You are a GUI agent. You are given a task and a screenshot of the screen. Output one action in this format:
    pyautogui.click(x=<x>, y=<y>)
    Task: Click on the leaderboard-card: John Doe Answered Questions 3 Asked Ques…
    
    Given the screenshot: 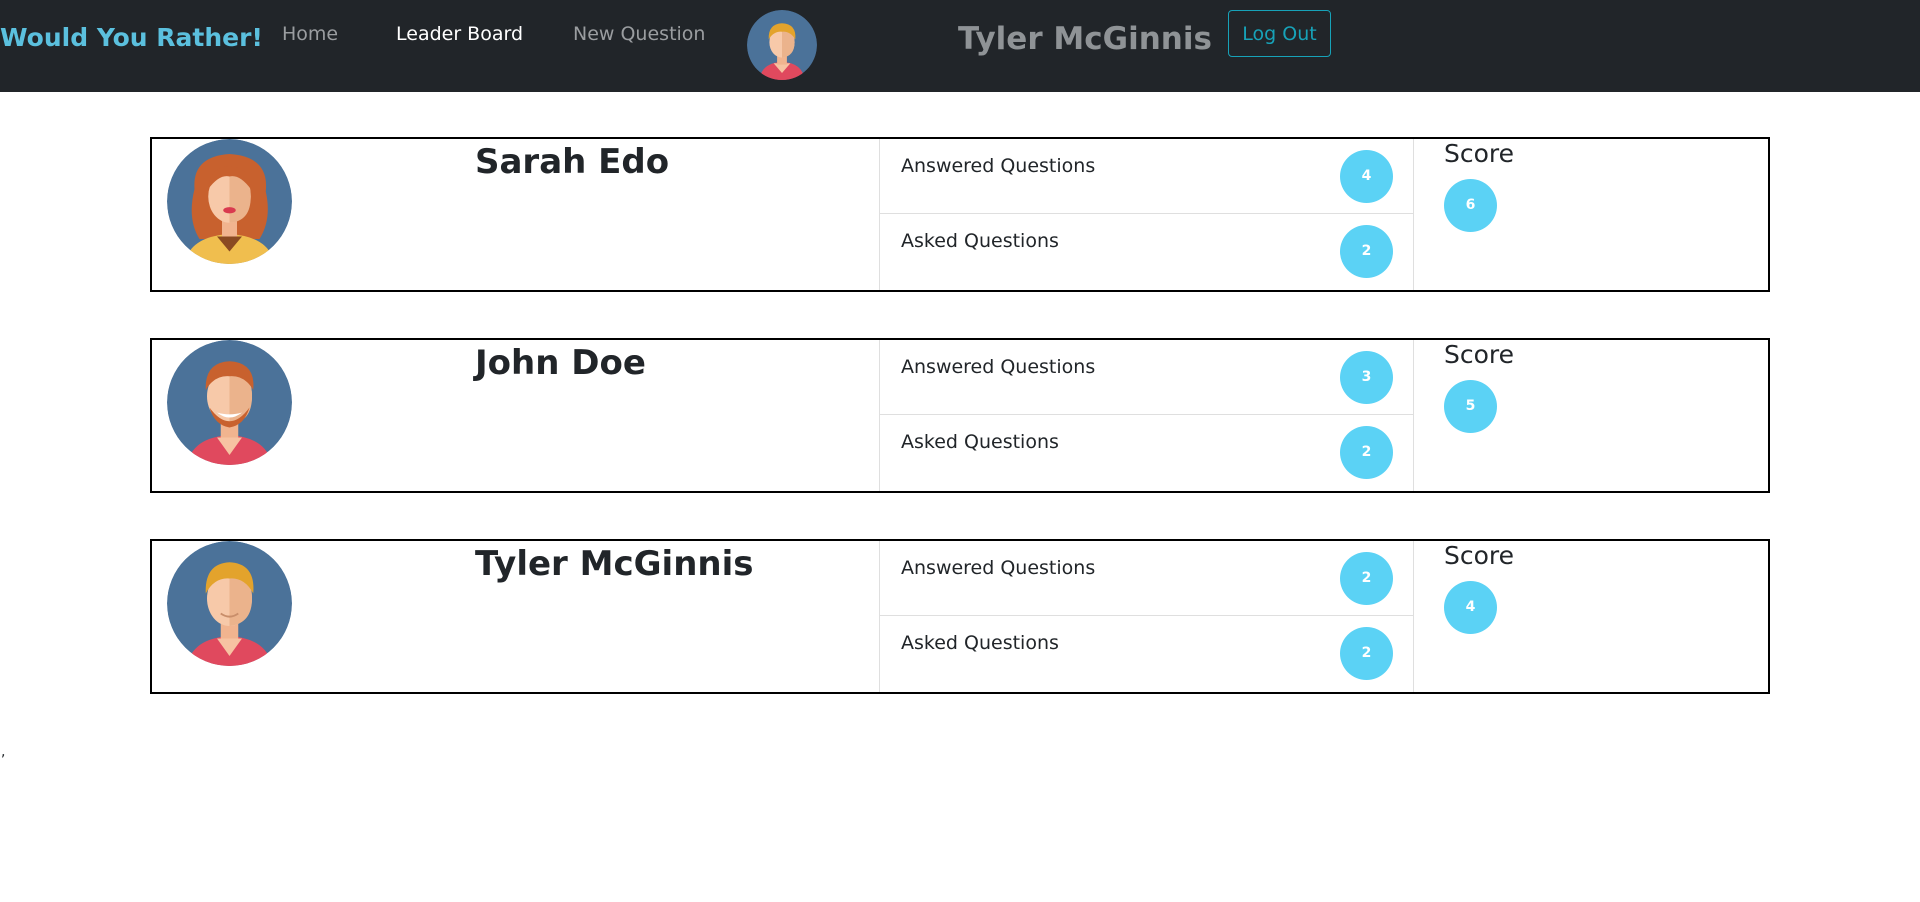 What is the action you would take?
    pyautogui.click(x=960, y=415)
    